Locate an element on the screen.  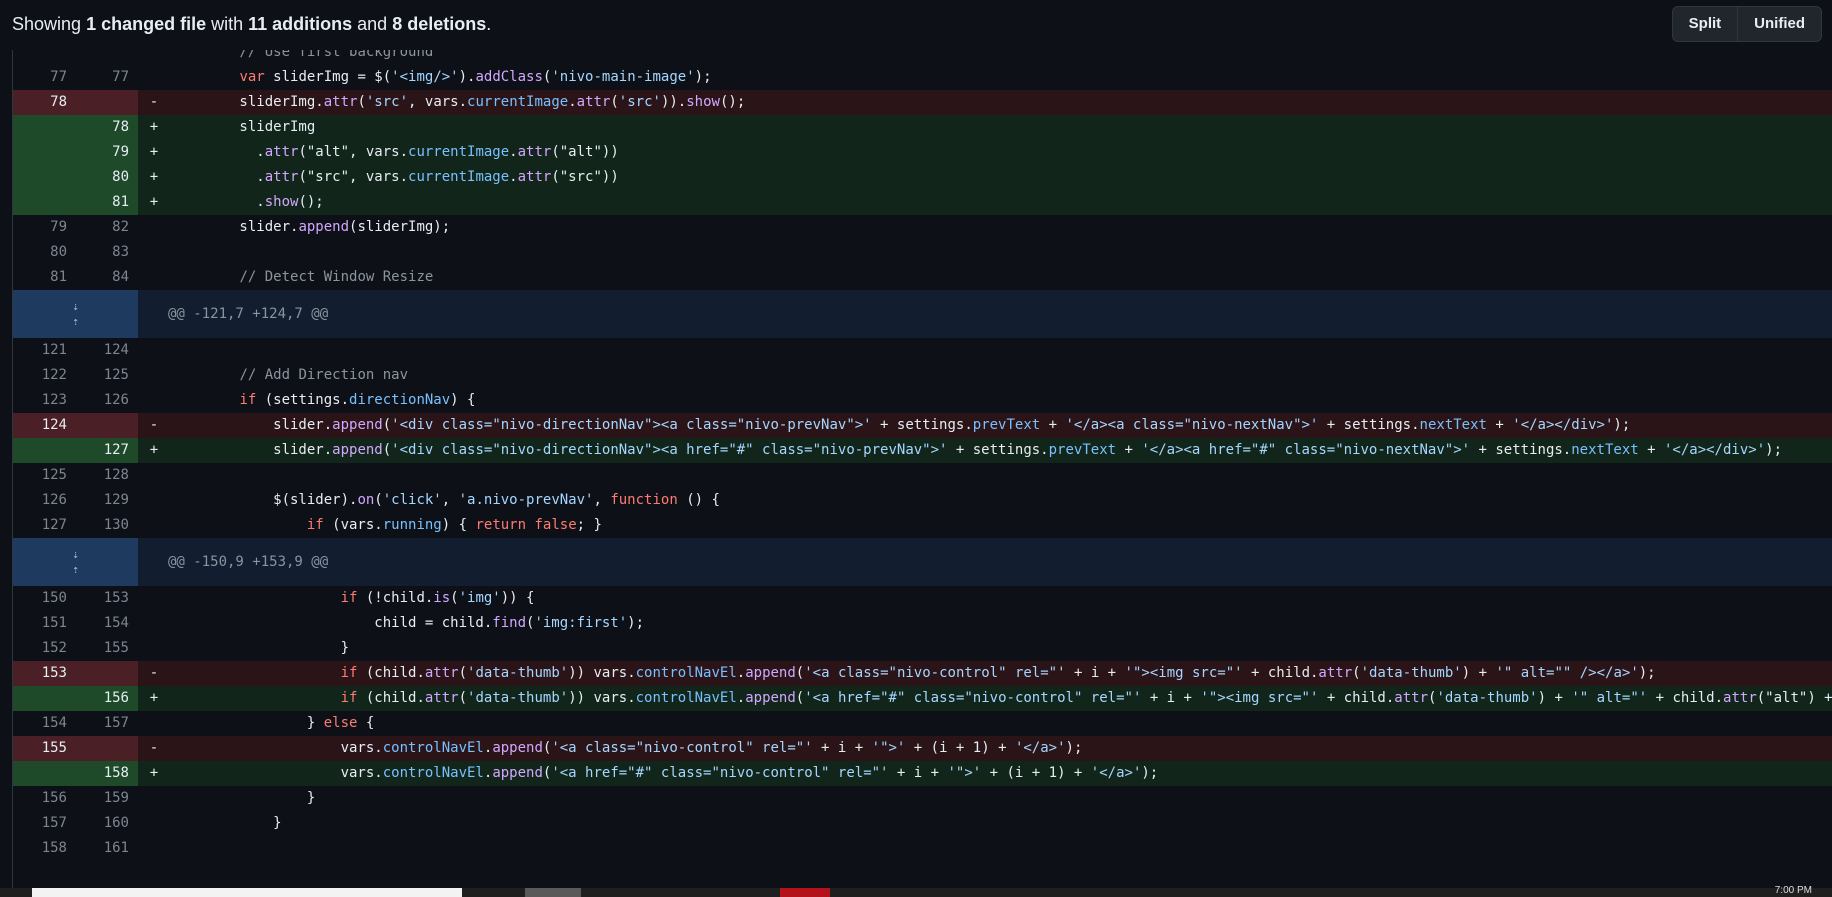
new-line-number: 84 is located at coordinates (106, 277).